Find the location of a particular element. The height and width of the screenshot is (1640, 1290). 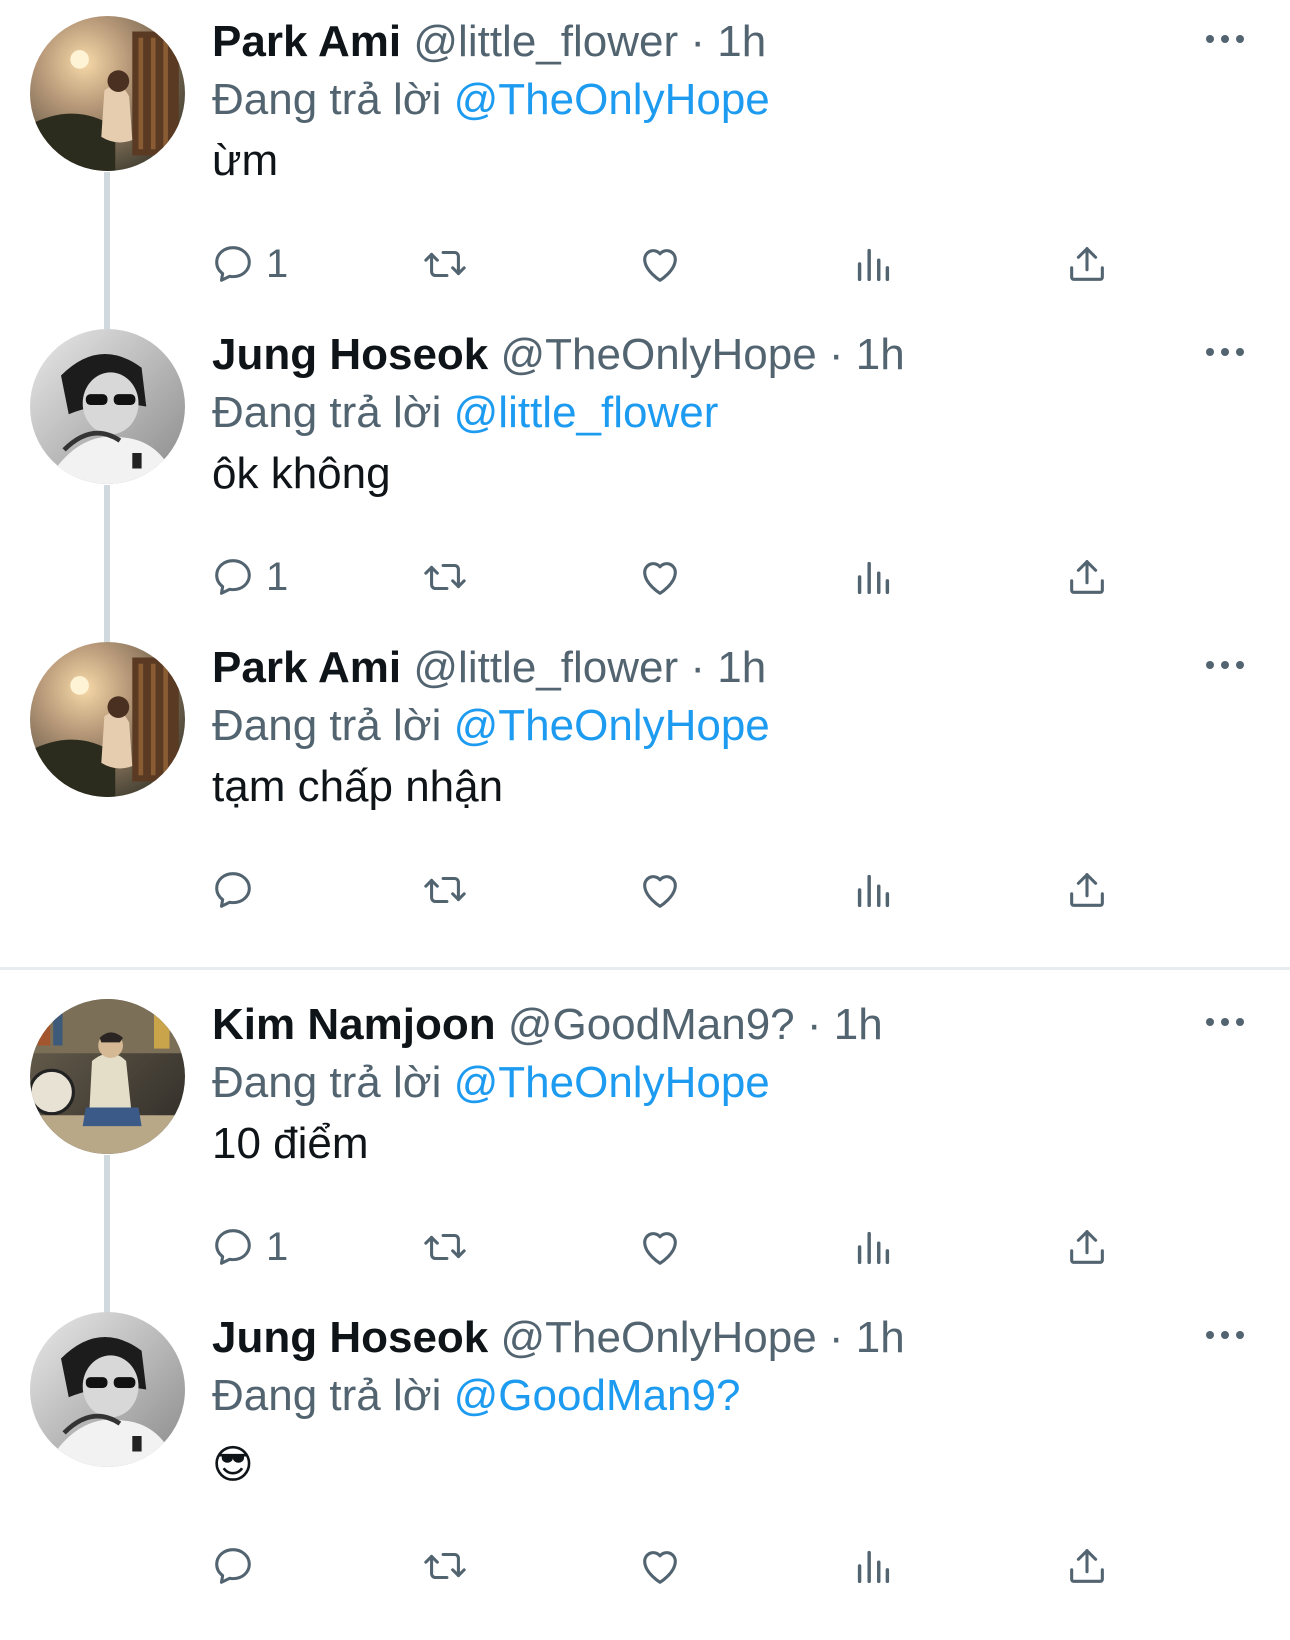

tweet-emoji: 😎 is located at coordinates (233, 1465).